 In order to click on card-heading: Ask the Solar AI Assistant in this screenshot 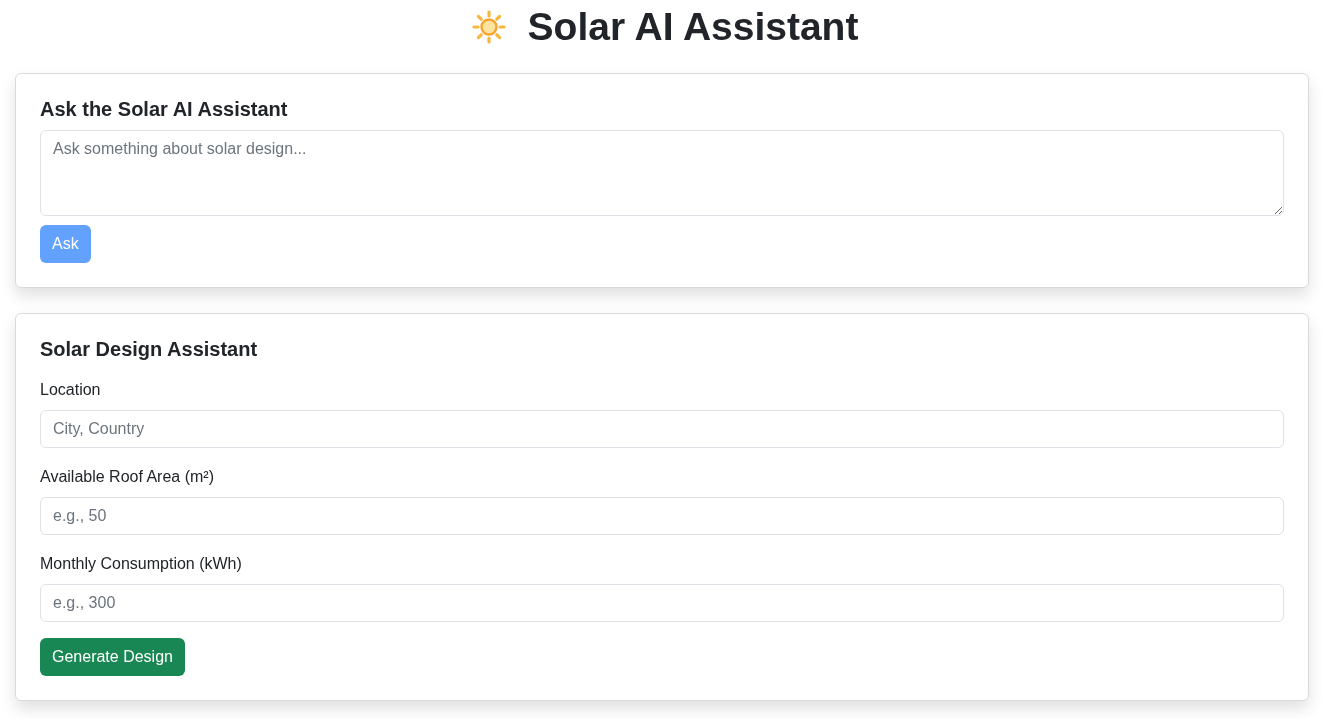, I will do `click(164, 109)`.